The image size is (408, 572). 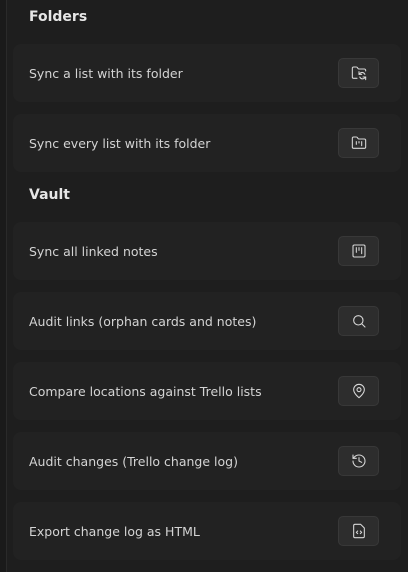 I want to click on setting-row-compare-locations: Compare locations against Trello lists, so click(x=207, y=391).